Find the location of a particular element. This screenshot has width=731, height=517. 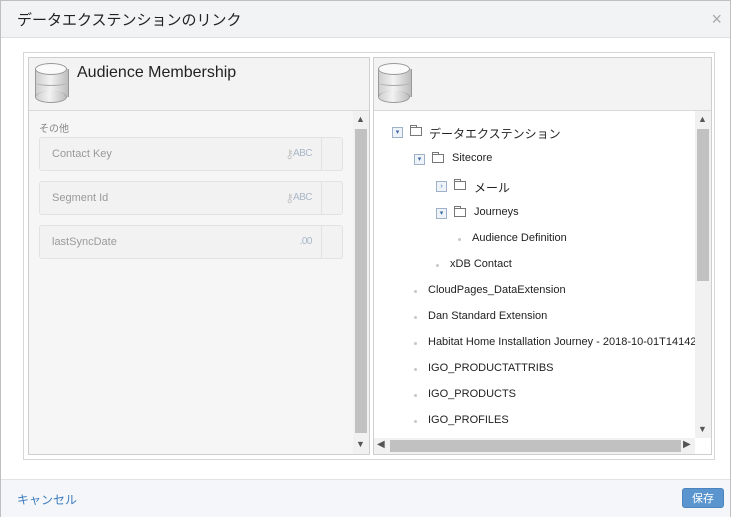

target-panel-header is located at coordinates (542, 84).